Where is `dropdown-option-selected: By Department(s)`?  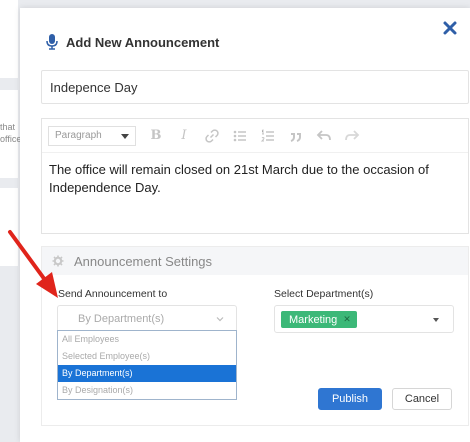 dropdown-option-selected: By Department(s) is located at coordinates (147, 373).